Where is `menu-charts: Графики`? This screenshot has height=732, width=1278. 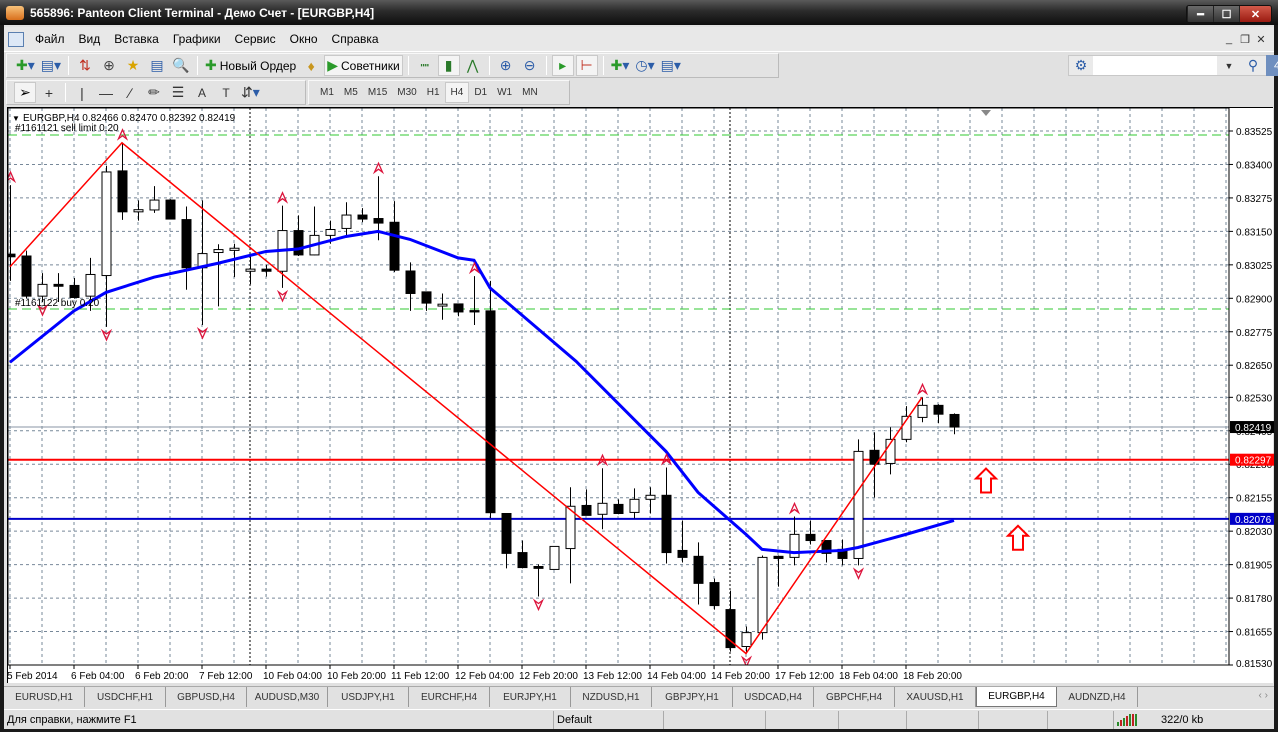 menu-charts: Графики is located at coordinates (197, 39).